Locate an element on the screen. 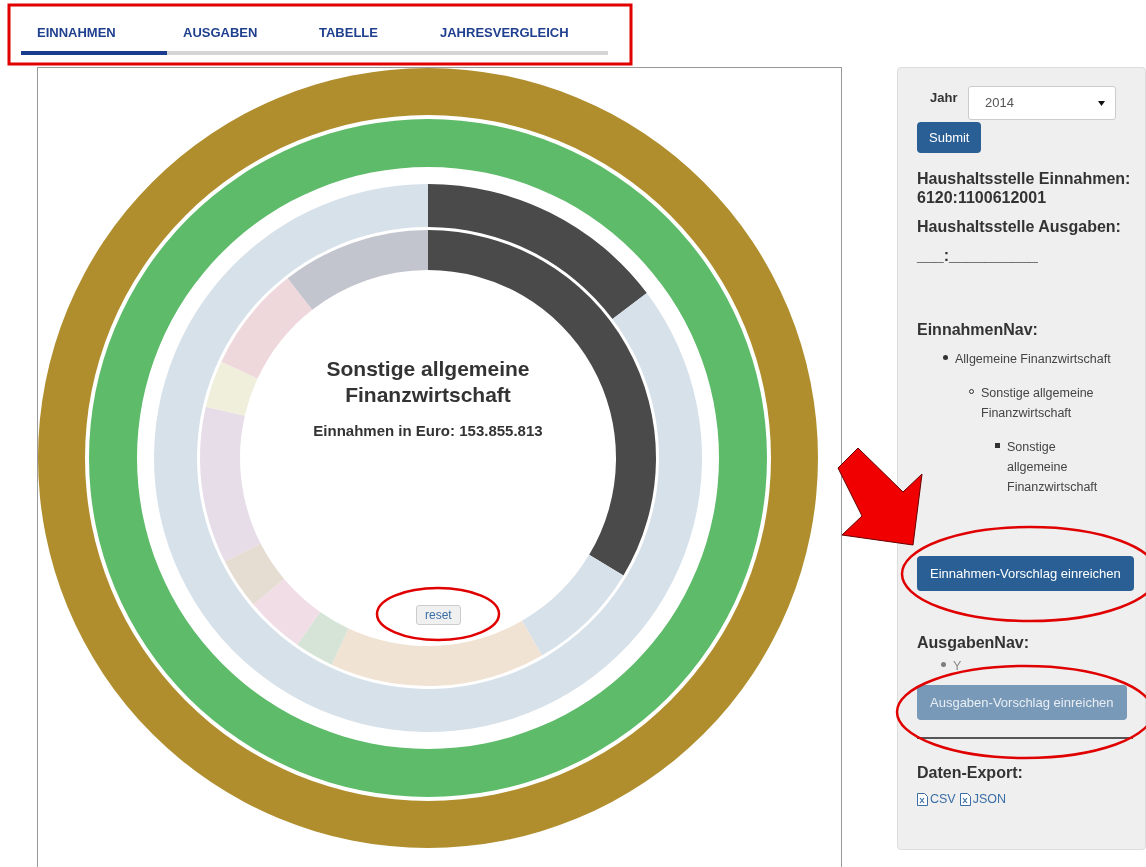  nav-item: Allgemeine Finanzwirtschaft is located at coordinates (1033, 359).